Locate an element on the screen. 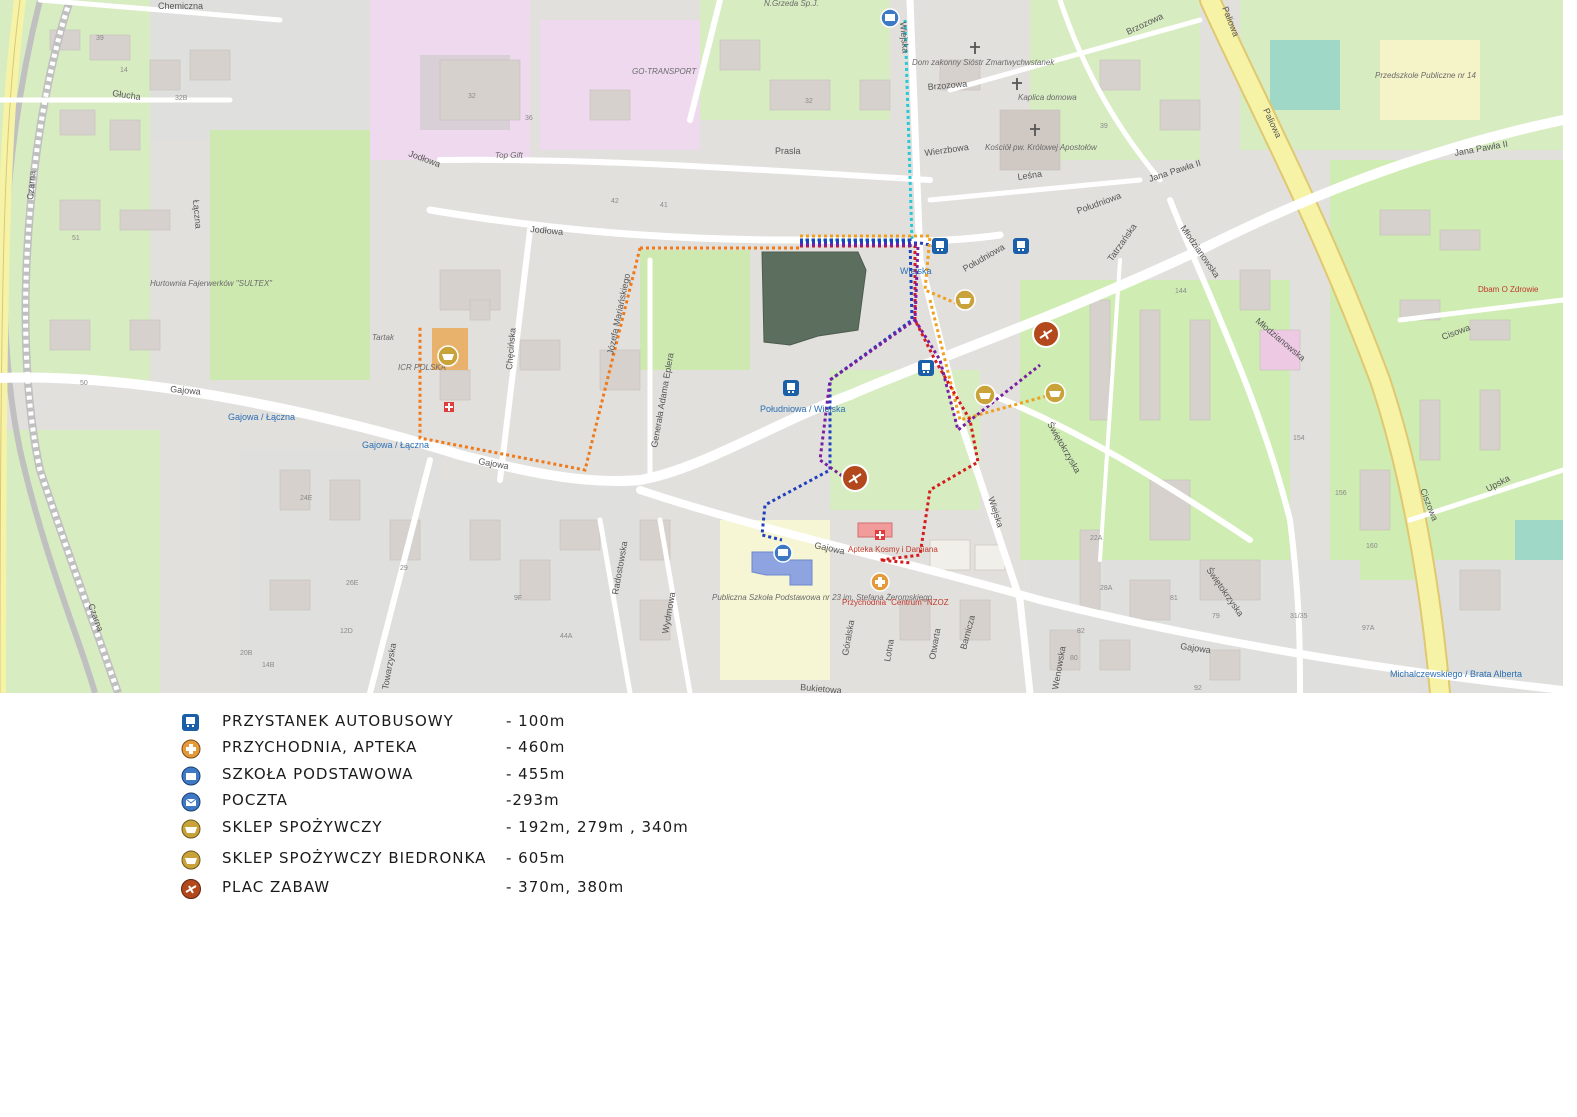 The height and width of the screenshot is (1117, 1577). svg-text: 154 is located at coordinates (1299, 438).